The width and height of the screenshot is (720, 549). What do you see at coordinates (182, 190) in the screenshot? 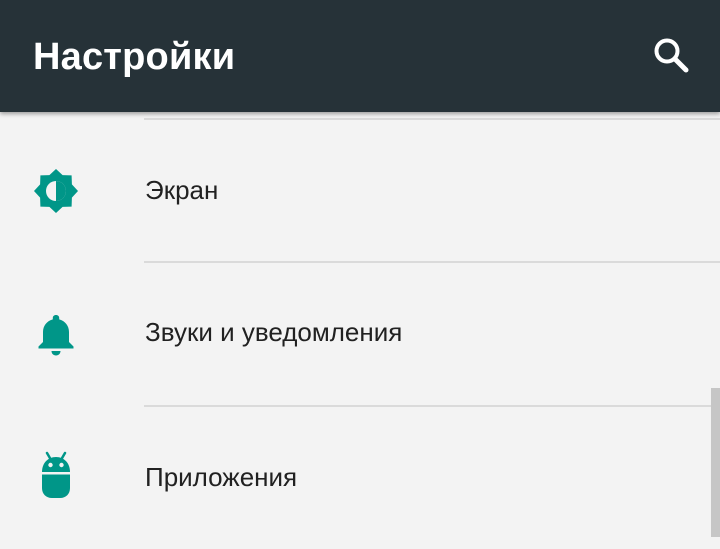
I see `settings-item-label: Экран` at bounding box center [182, 190].